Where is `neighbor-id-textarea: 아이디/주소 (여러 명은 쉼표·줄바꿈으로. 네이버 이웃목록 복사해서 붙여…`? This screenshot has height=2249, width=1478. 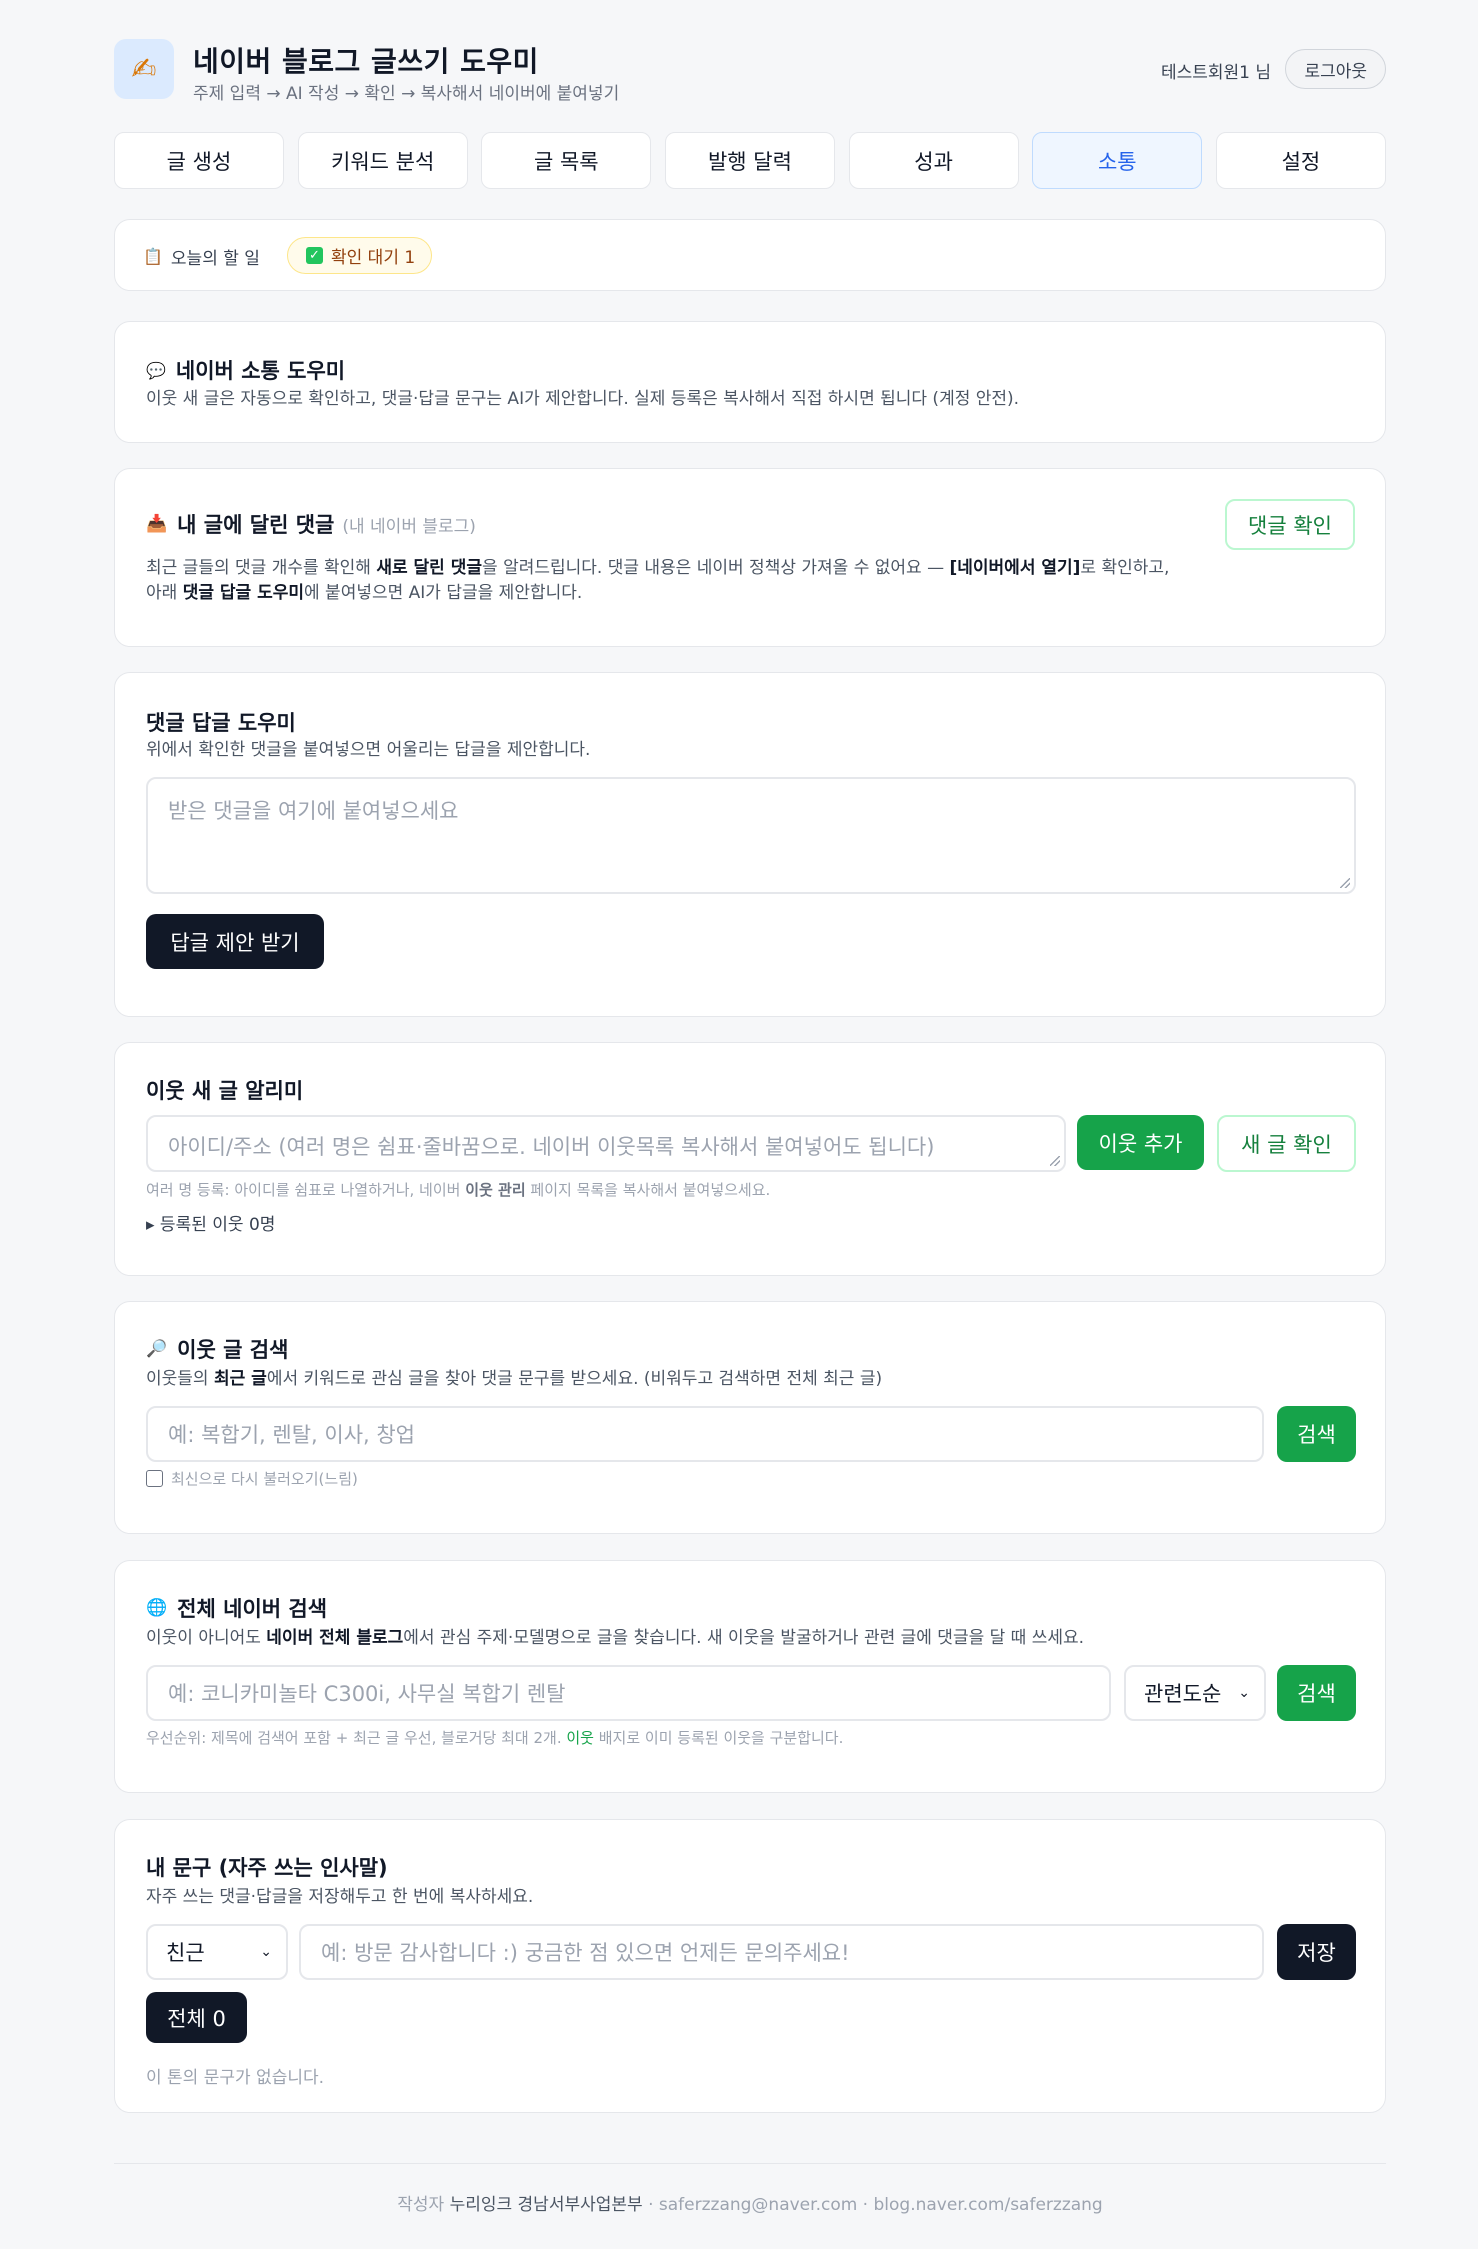 neighbor-id-textarea: 아이디/주소 (여러 명은 쉼표·줄바꿈으로. 네이버 이웃목록 복사해서 붙여… is located at coordinates (606, 1143).